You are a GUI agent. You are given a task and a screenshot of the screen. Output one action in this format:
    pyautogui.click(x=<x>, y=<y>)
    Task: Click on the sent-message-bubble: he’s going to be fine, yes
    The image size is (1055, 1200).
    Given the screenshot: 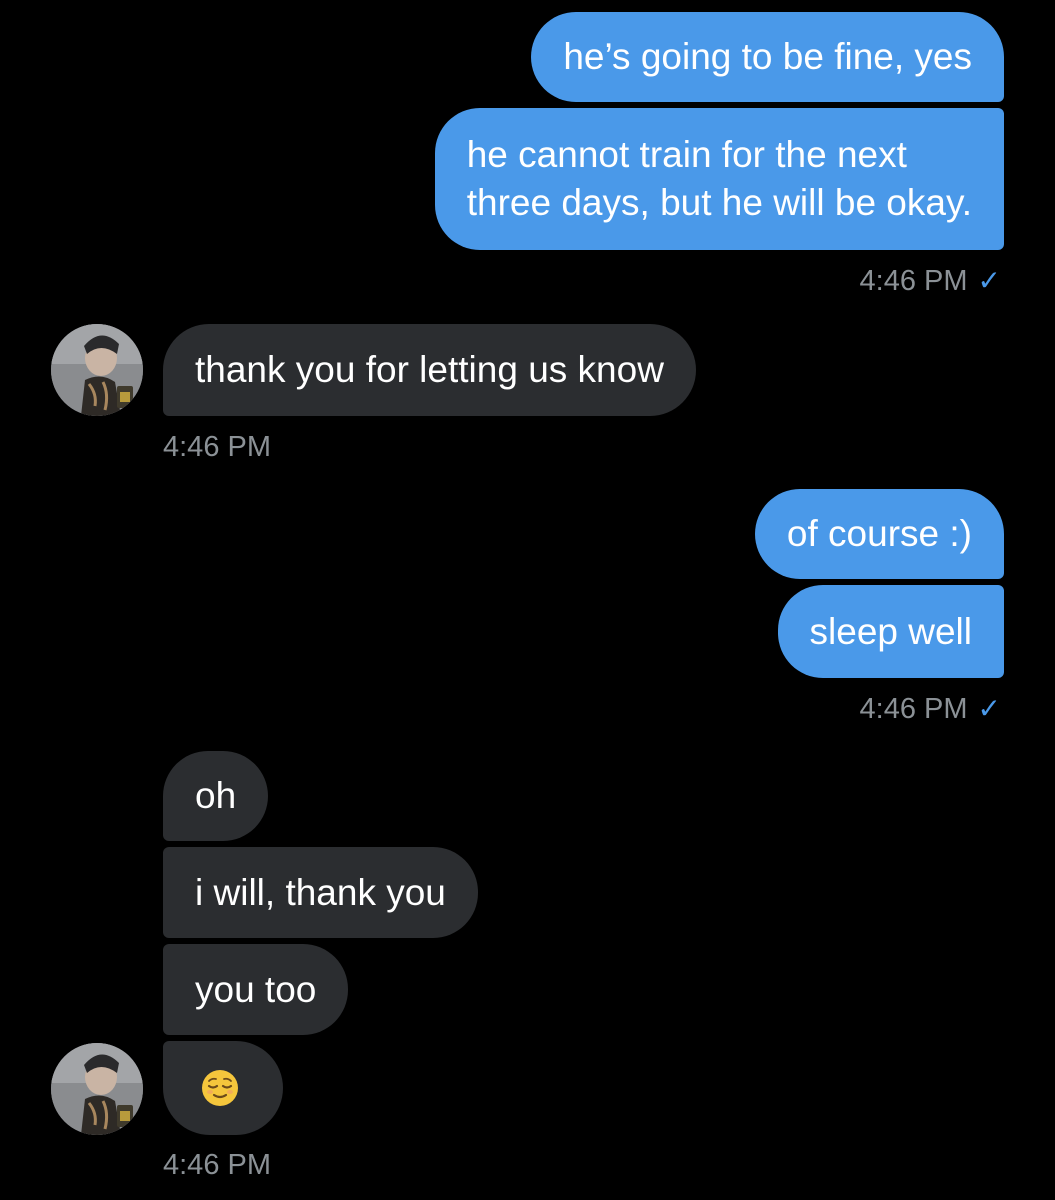 What is the action you would take?
    pyautogui.click(x=767, y=57)
    